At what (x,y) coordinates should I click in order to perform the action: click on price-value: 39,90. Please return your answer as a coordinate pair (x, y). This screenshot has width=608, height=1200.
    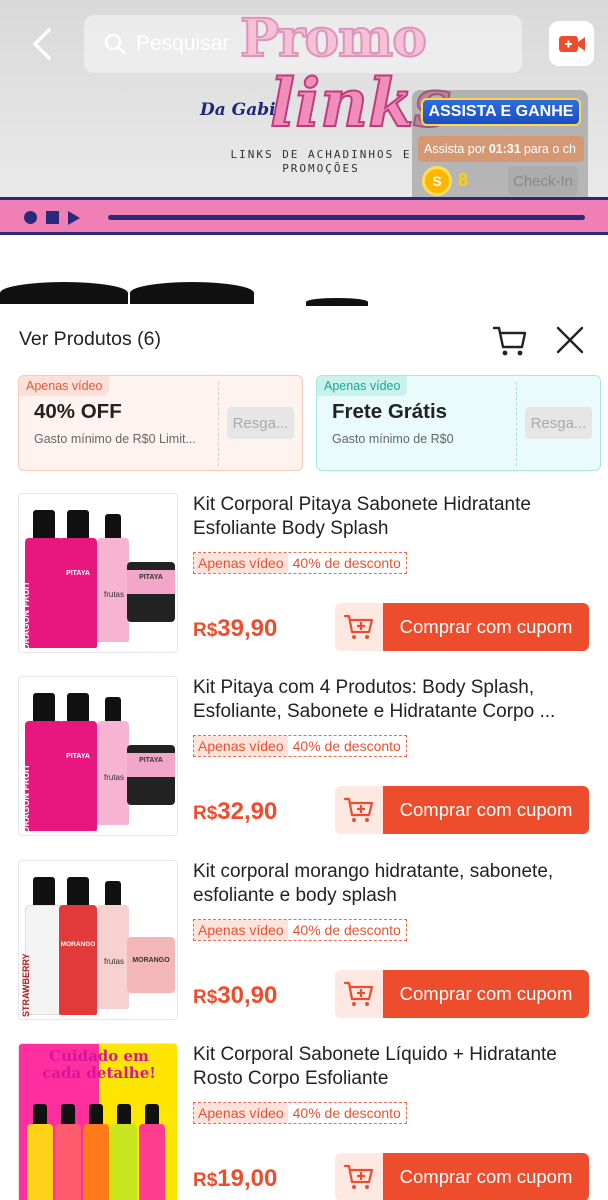
    Looking at the image, I should click on (247, 628).